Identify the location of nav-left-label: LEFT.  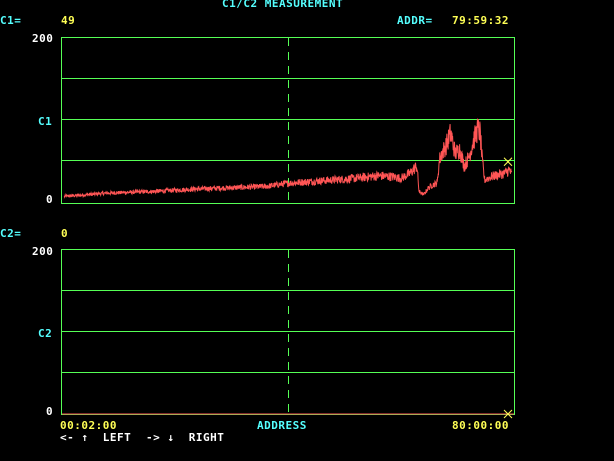
(117, 437).